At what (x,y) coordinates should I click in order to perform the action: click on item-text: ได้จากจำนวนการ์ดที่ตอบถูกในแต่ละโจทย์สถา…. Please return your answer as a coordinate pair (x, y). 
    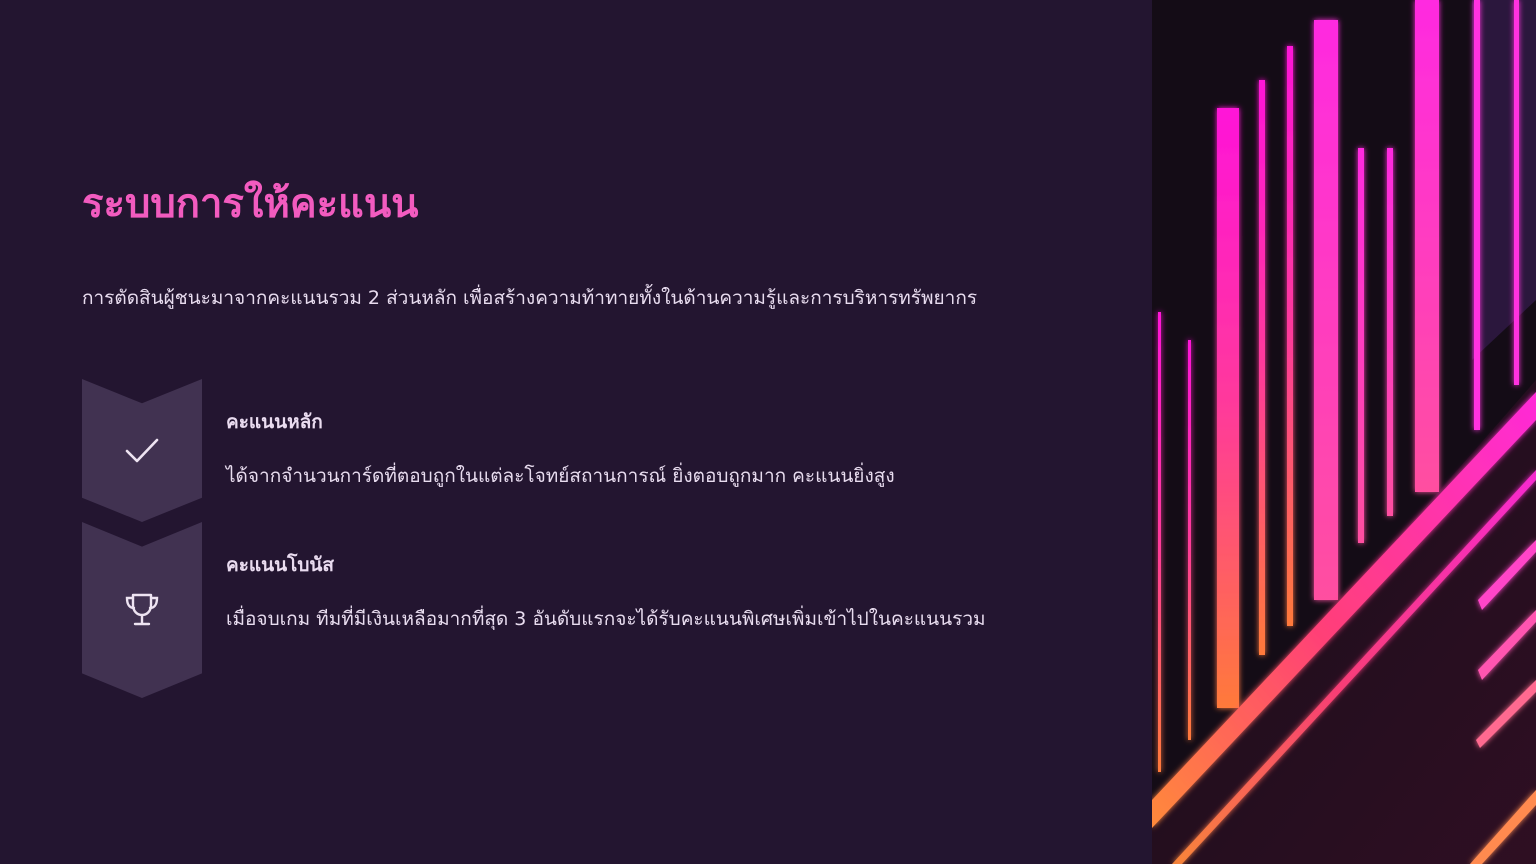
    Looking at the image, I should click on (560, 476).